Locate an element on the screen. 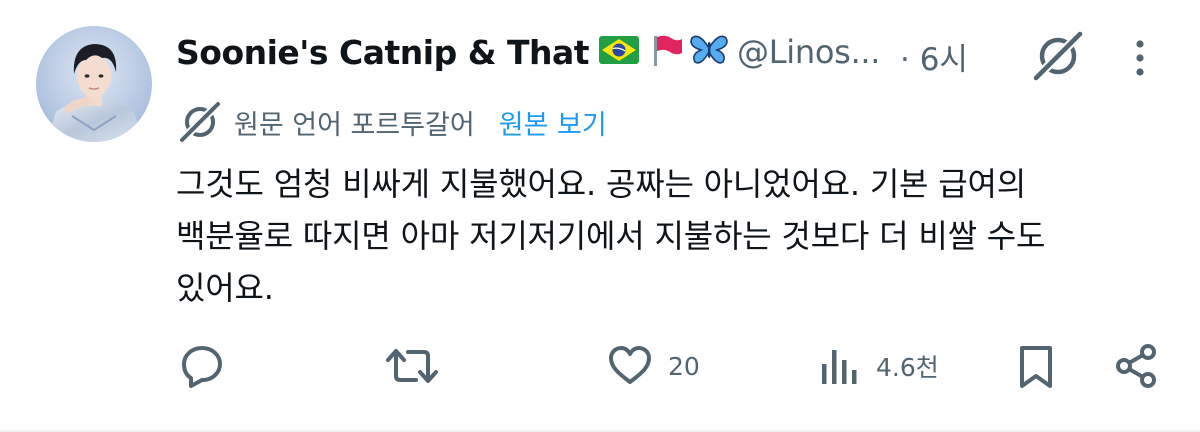  views-chart-icon is located at coordinates (839, 367).